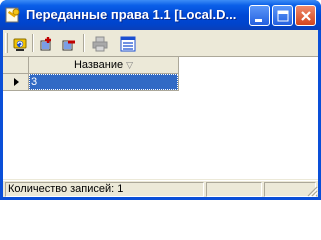 This screenshot has height=240, width=321. I want to click on table-view-icon, so click(128, 44).